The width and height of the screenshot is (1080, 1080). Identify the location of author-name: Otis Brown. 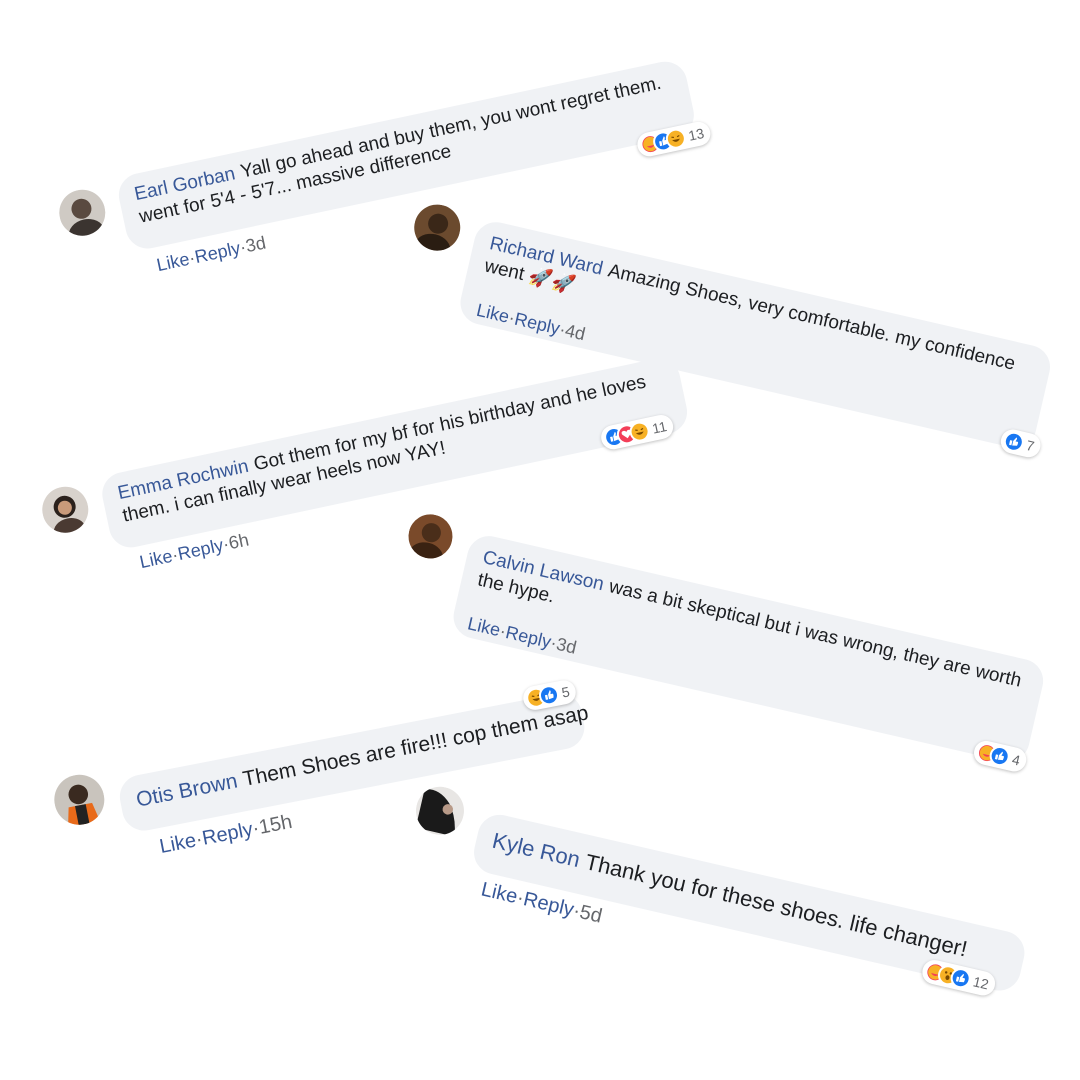
(186, 790).